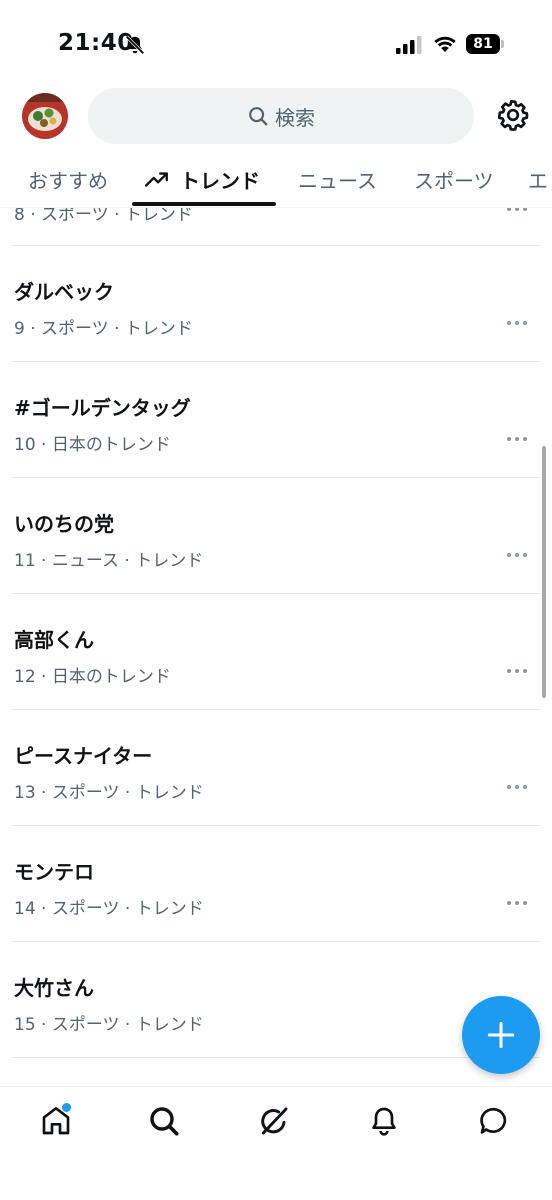  I want to click on grok-icon, so click(274, 1121).